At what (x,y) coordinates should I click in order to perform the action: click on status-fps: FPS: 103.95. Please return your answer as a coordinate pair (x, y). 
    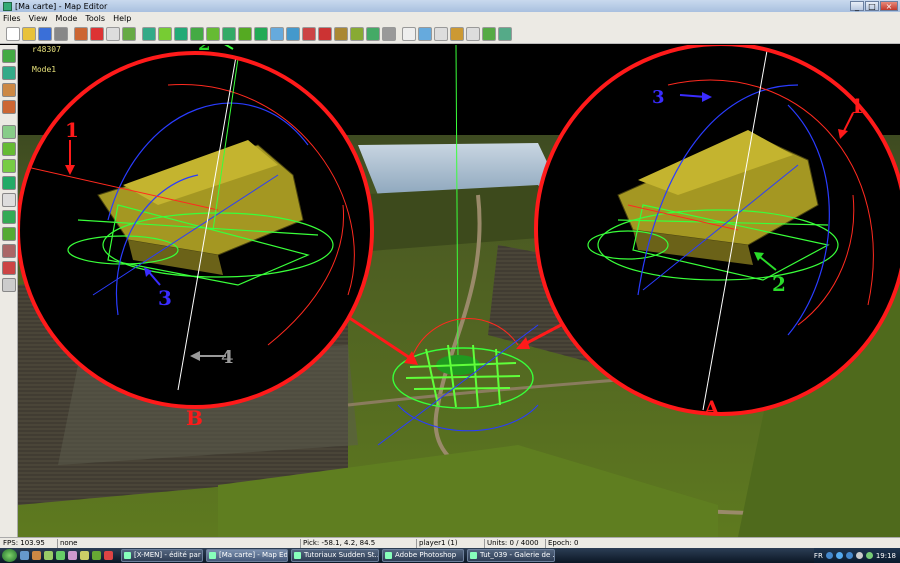
    Looking at the image, I should click on (24, 543).